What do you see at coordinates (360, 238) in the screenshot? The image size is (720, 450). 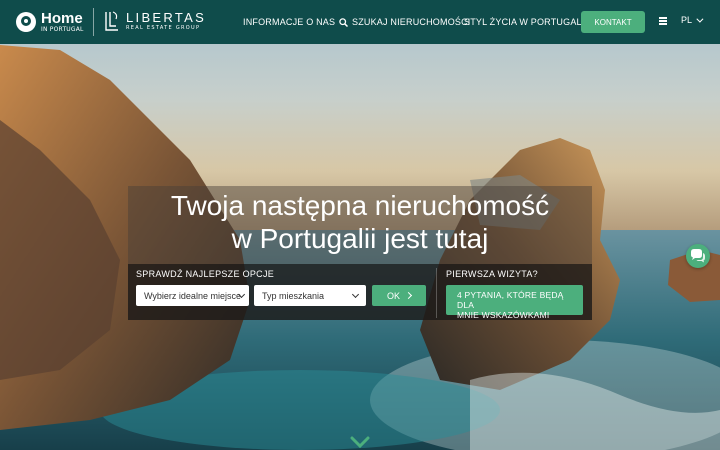 I see `hero-headline-line2: w Portugalii jest tutaj` at bounding box center [360, 238].